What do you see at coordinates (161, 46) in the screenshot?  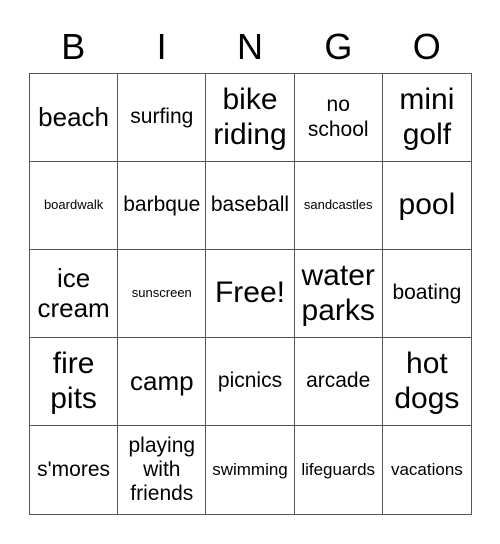 I see `header-letter-i: I` at bounding box center [161, 46].